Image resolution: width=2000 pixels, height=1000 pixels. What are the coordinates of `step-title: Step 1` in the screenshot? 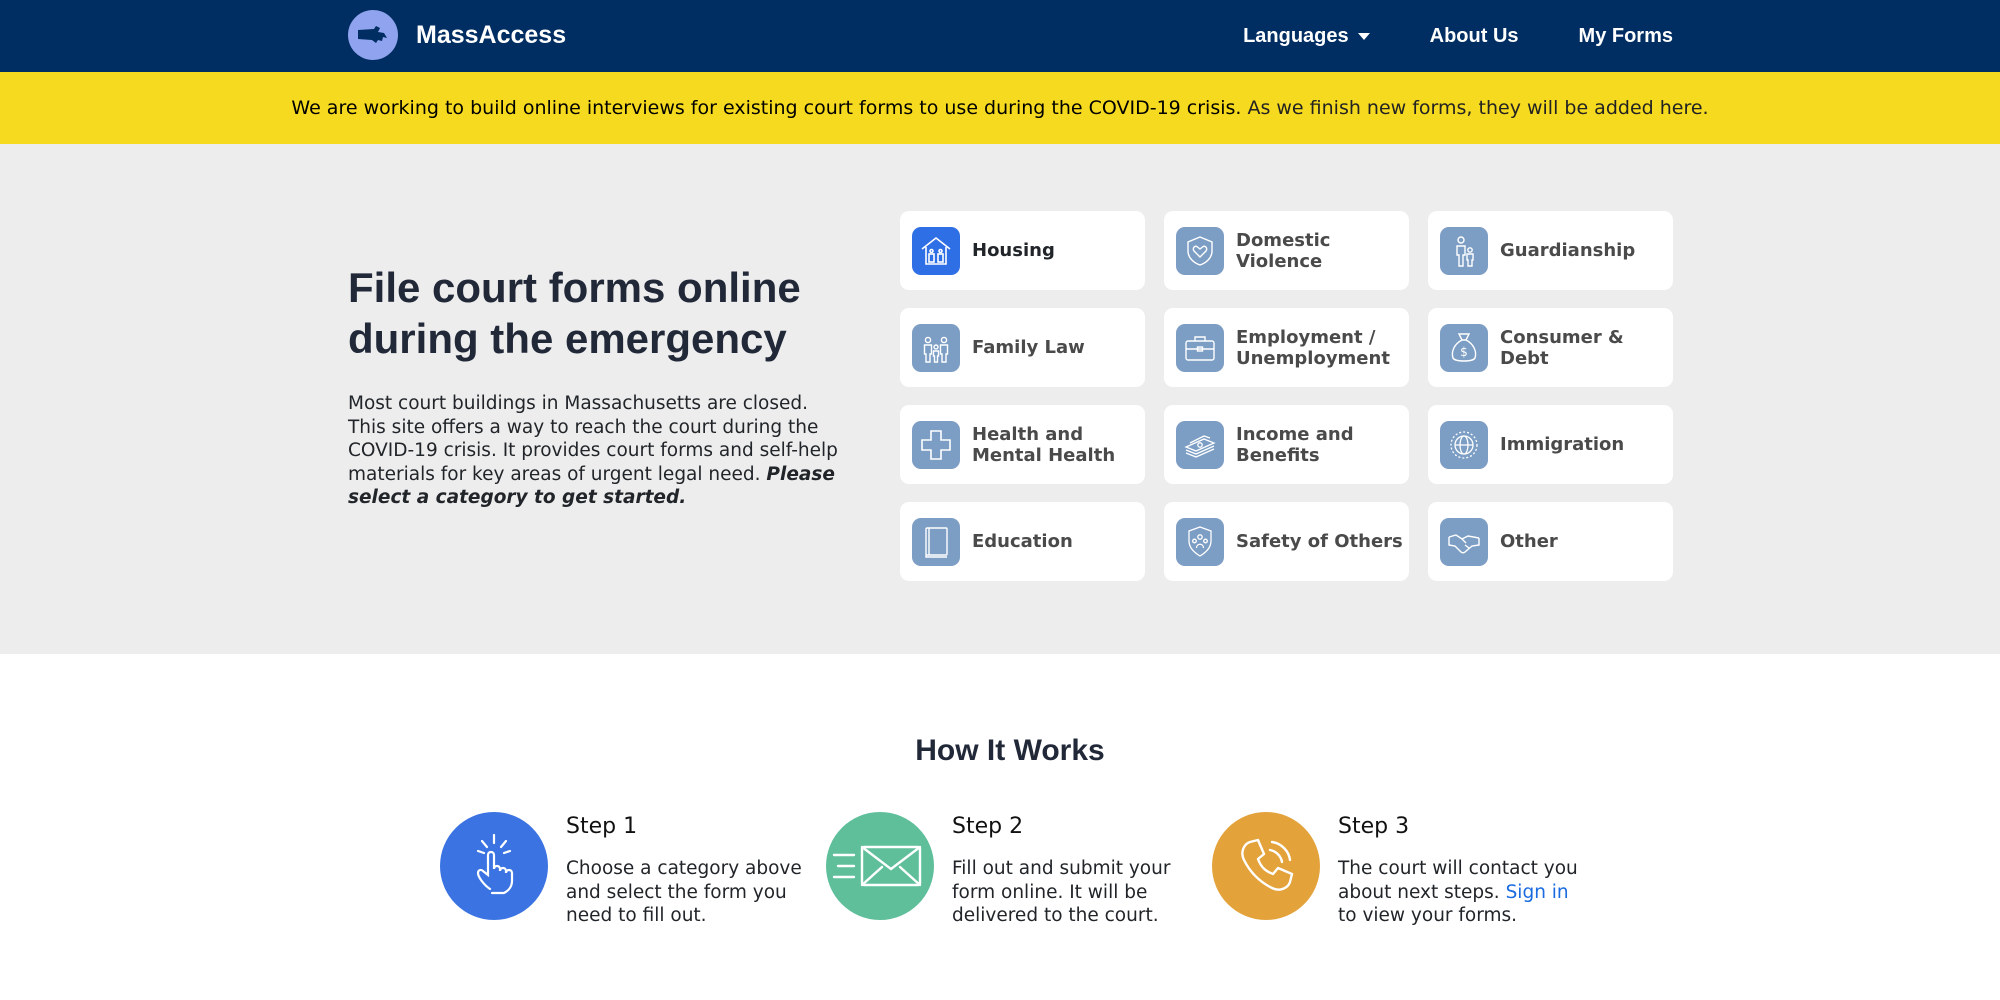 It's located at (602, 826).